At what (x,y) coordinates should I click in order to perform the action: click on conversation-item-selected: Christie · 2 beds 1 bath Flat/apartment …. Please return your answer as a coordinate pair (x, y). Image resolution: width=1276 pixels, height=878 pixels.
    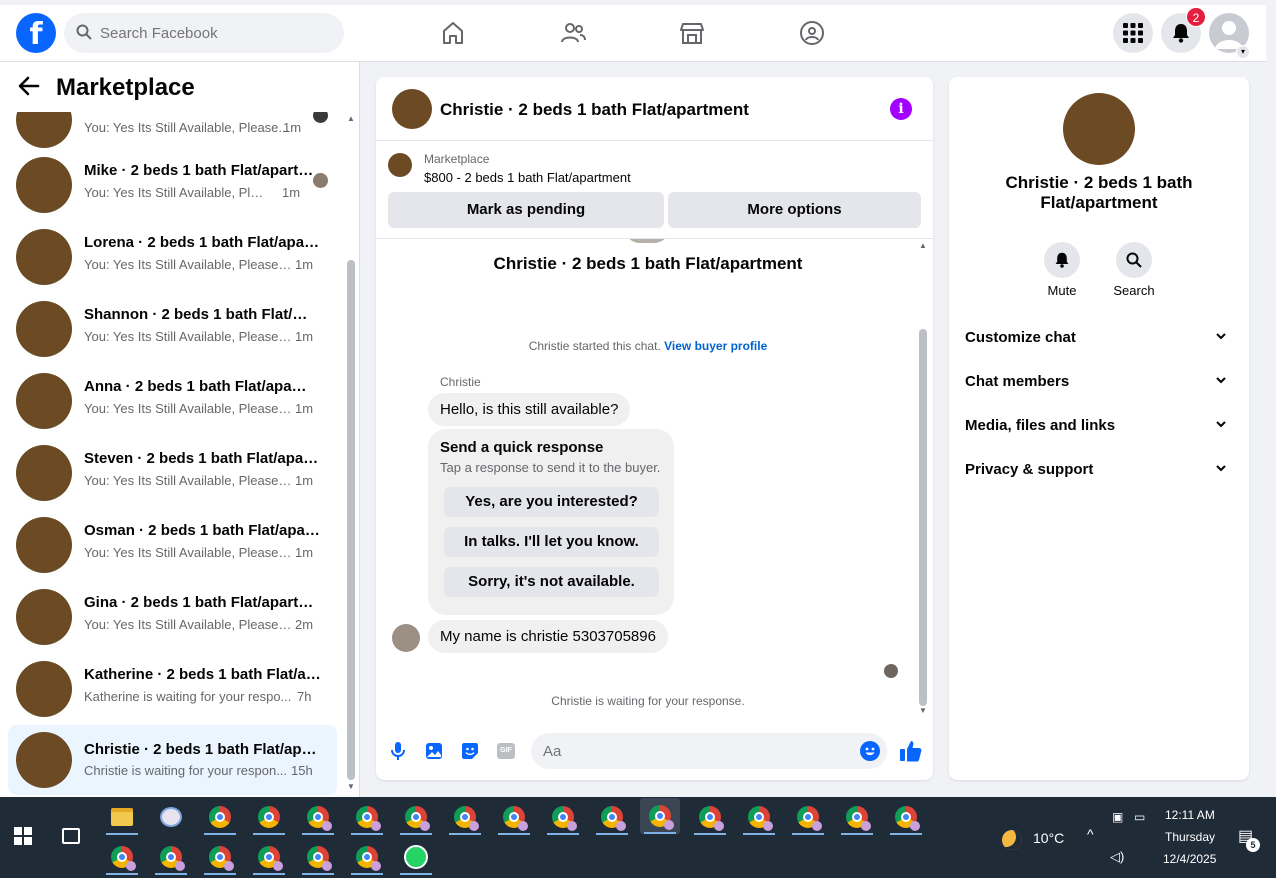
    Looking at the image, I should click on (172, 760).